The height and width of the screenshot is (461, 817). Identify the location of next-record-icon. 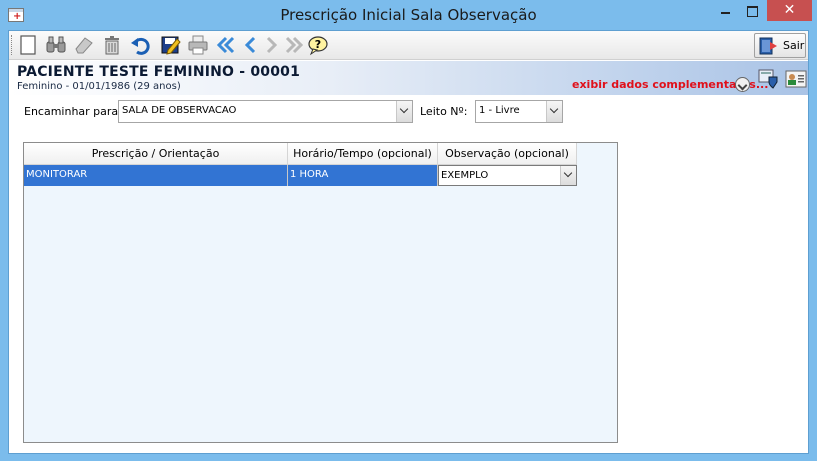
(272, 45).